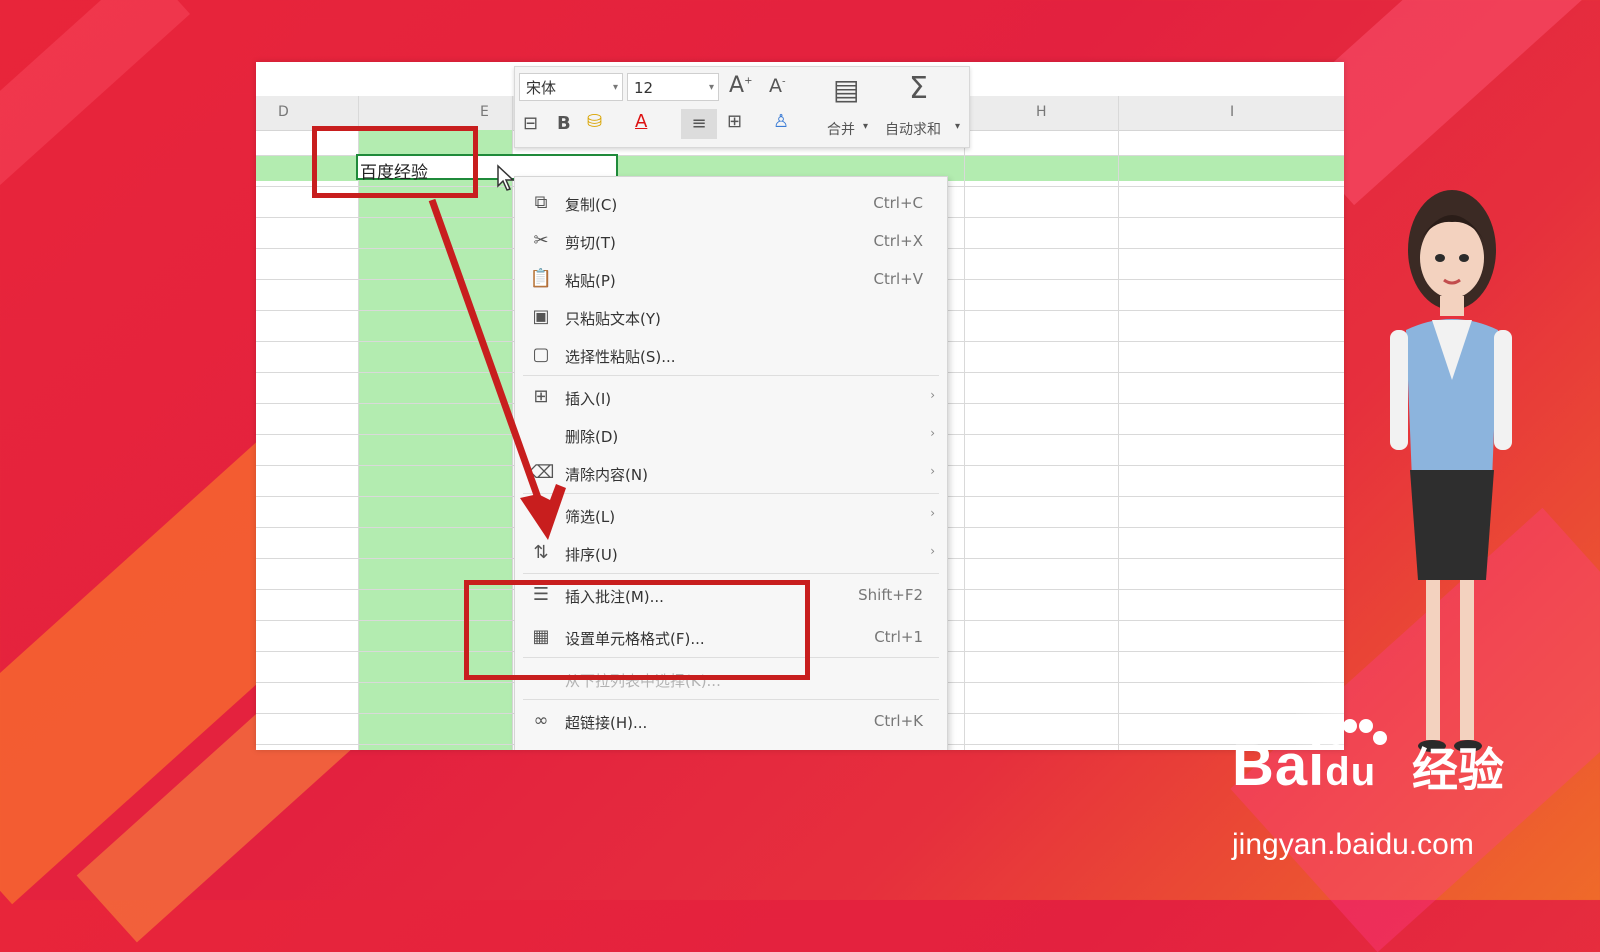  Describe the element at coordinates (1232, 112) in the screenshot. I see `column-i-header: I` at that location.